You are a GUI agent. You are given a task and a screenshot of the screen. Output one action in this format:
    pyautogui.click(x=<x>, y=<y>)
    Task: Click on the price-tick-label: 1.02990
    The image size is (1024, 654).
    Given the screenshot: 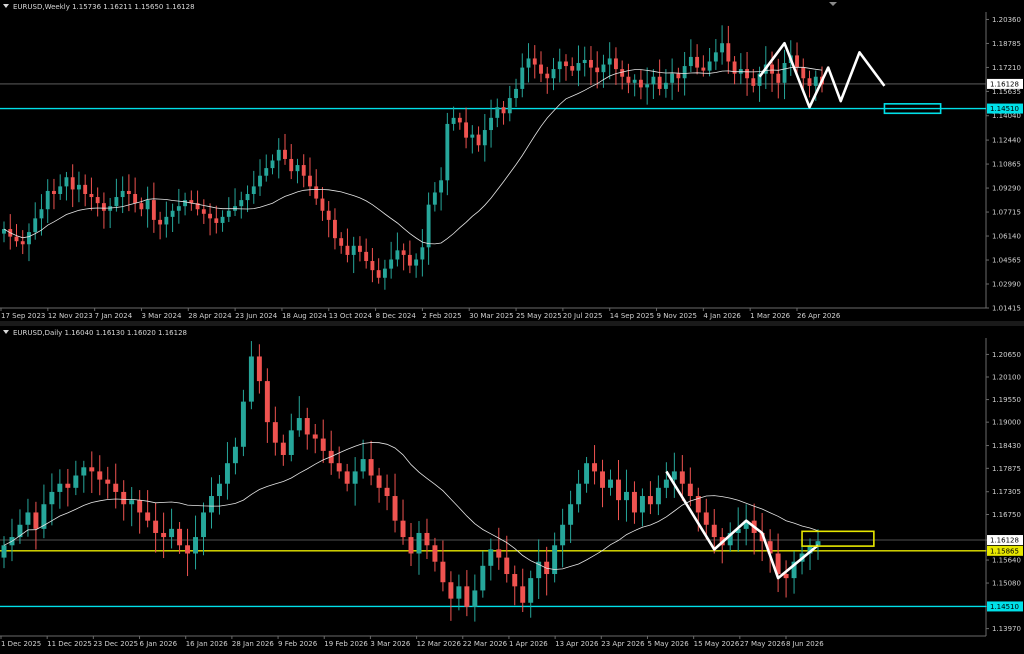 What is the action you would take?
    pyautogui.click(x=1006, y=285)
    